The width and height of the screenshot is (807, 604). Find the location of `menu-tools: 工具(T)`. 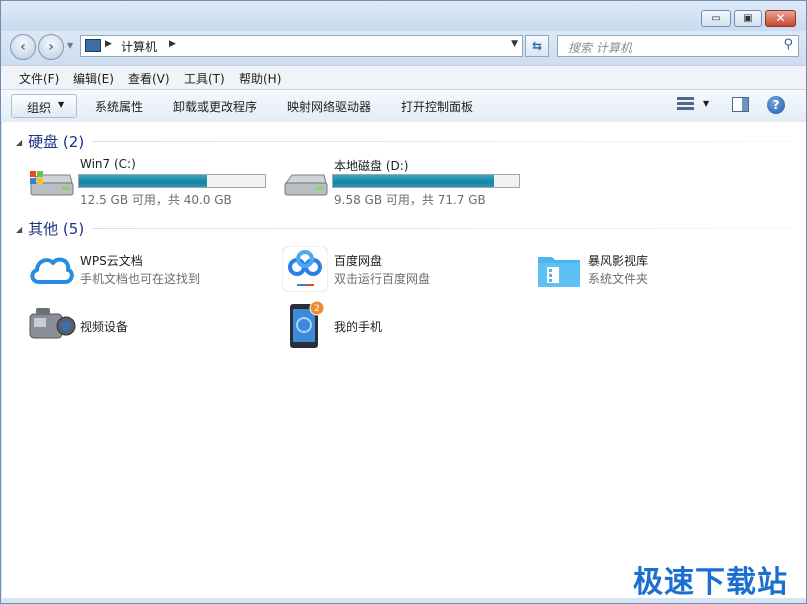

menu-tools: 工具(T) is located at coordinates (204, 78).